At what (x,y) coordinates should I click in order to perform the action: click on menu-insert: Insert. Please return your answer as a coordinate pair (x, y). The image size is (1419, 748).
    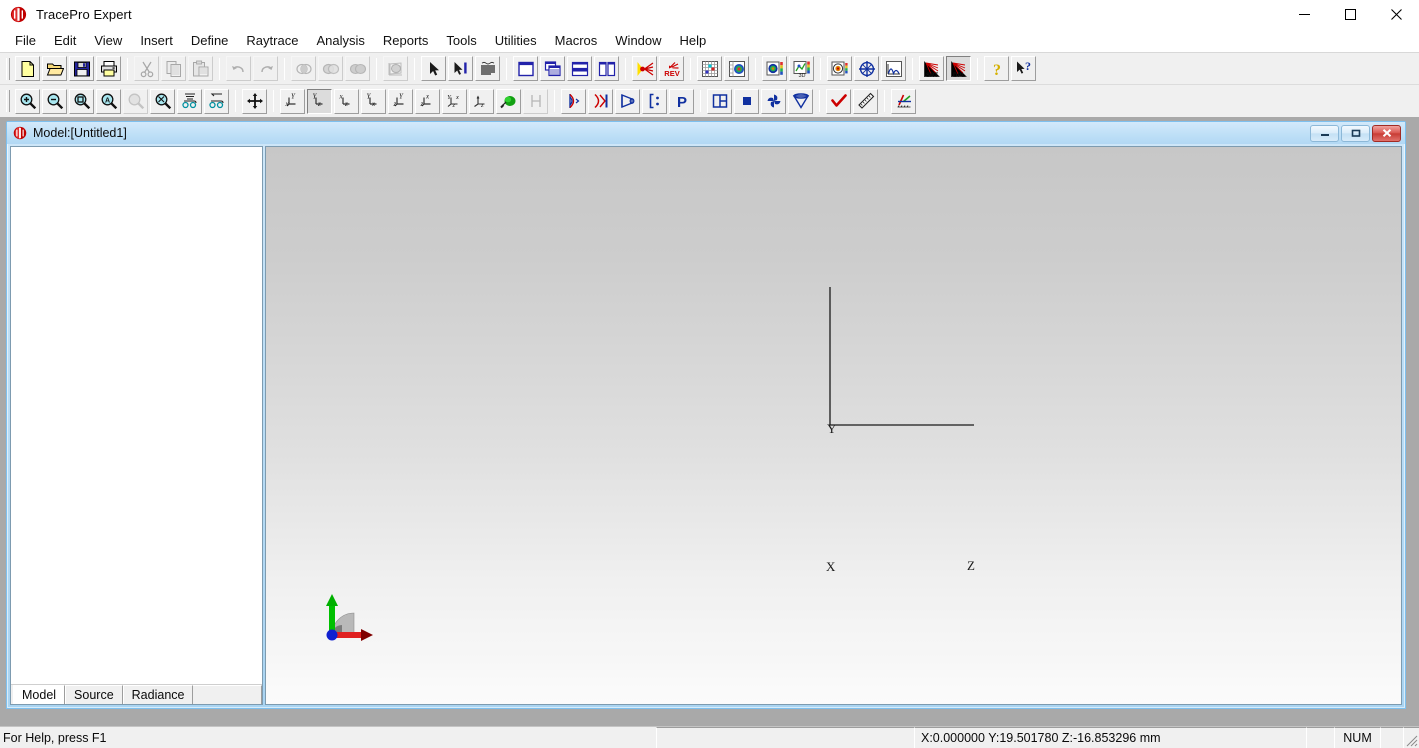
    Looking at the image, I should click on (156, 41).